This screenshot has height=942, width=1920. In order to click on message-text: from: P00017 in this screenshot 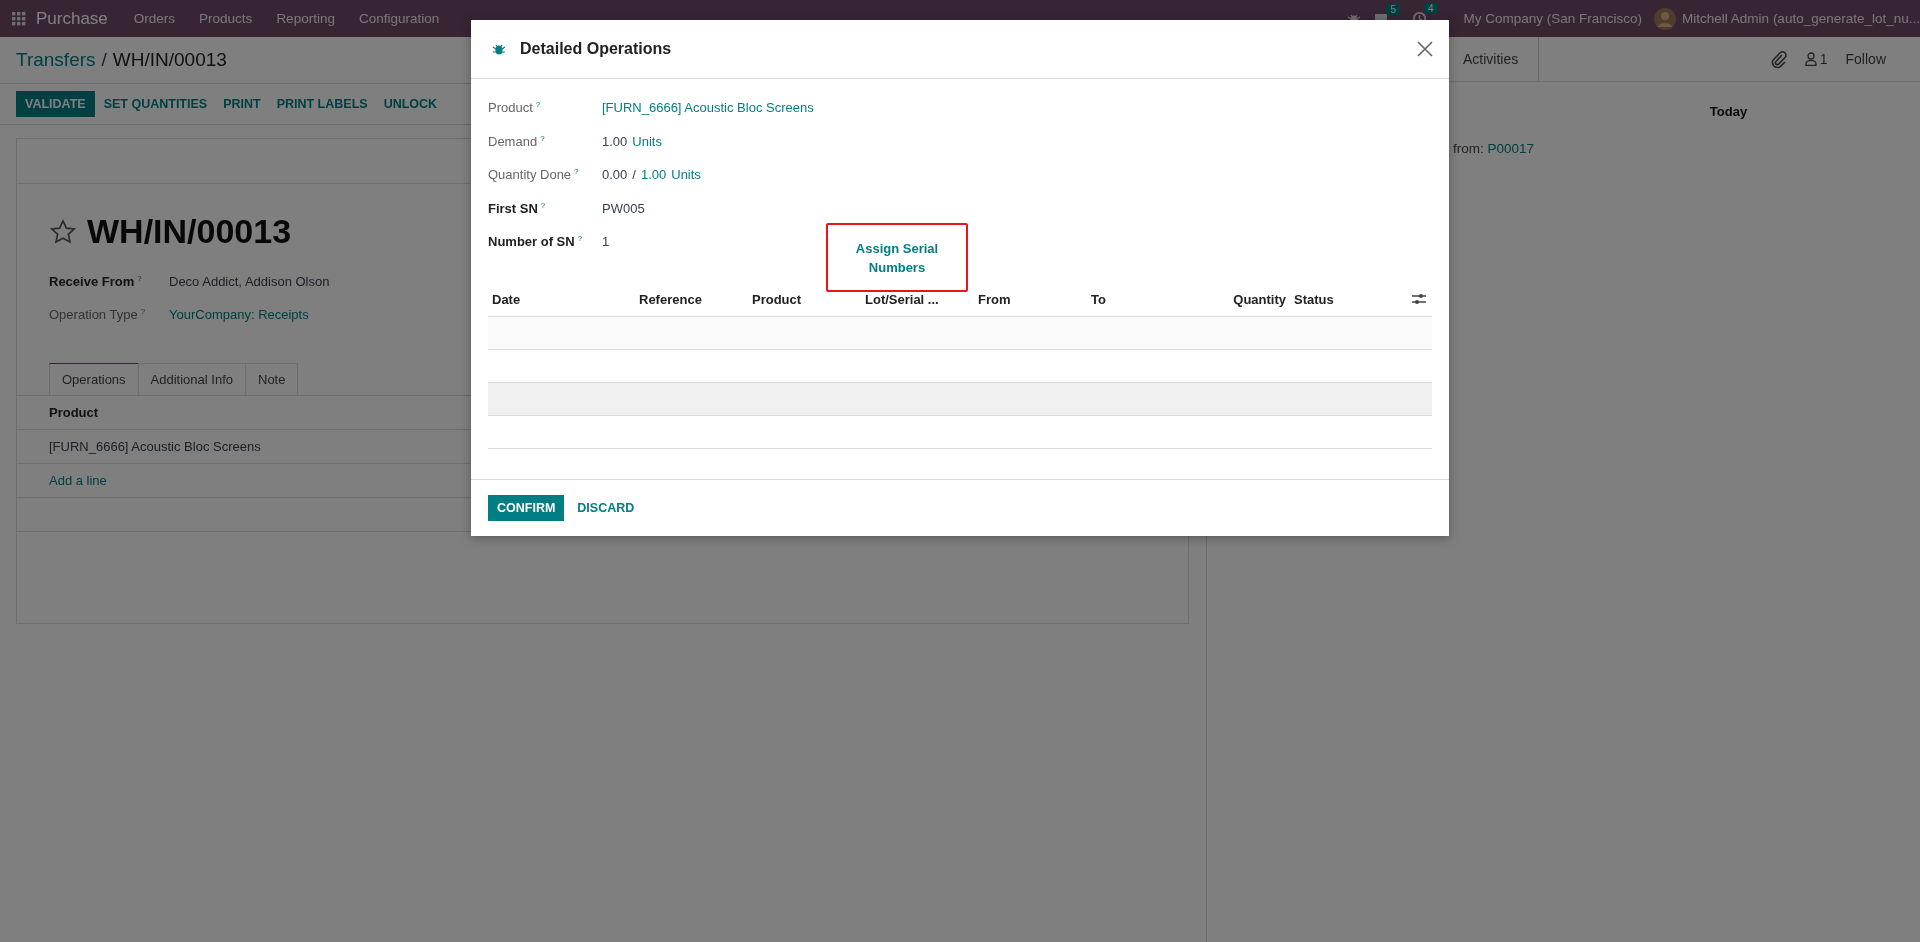, I will do `click(1494, 148)`.